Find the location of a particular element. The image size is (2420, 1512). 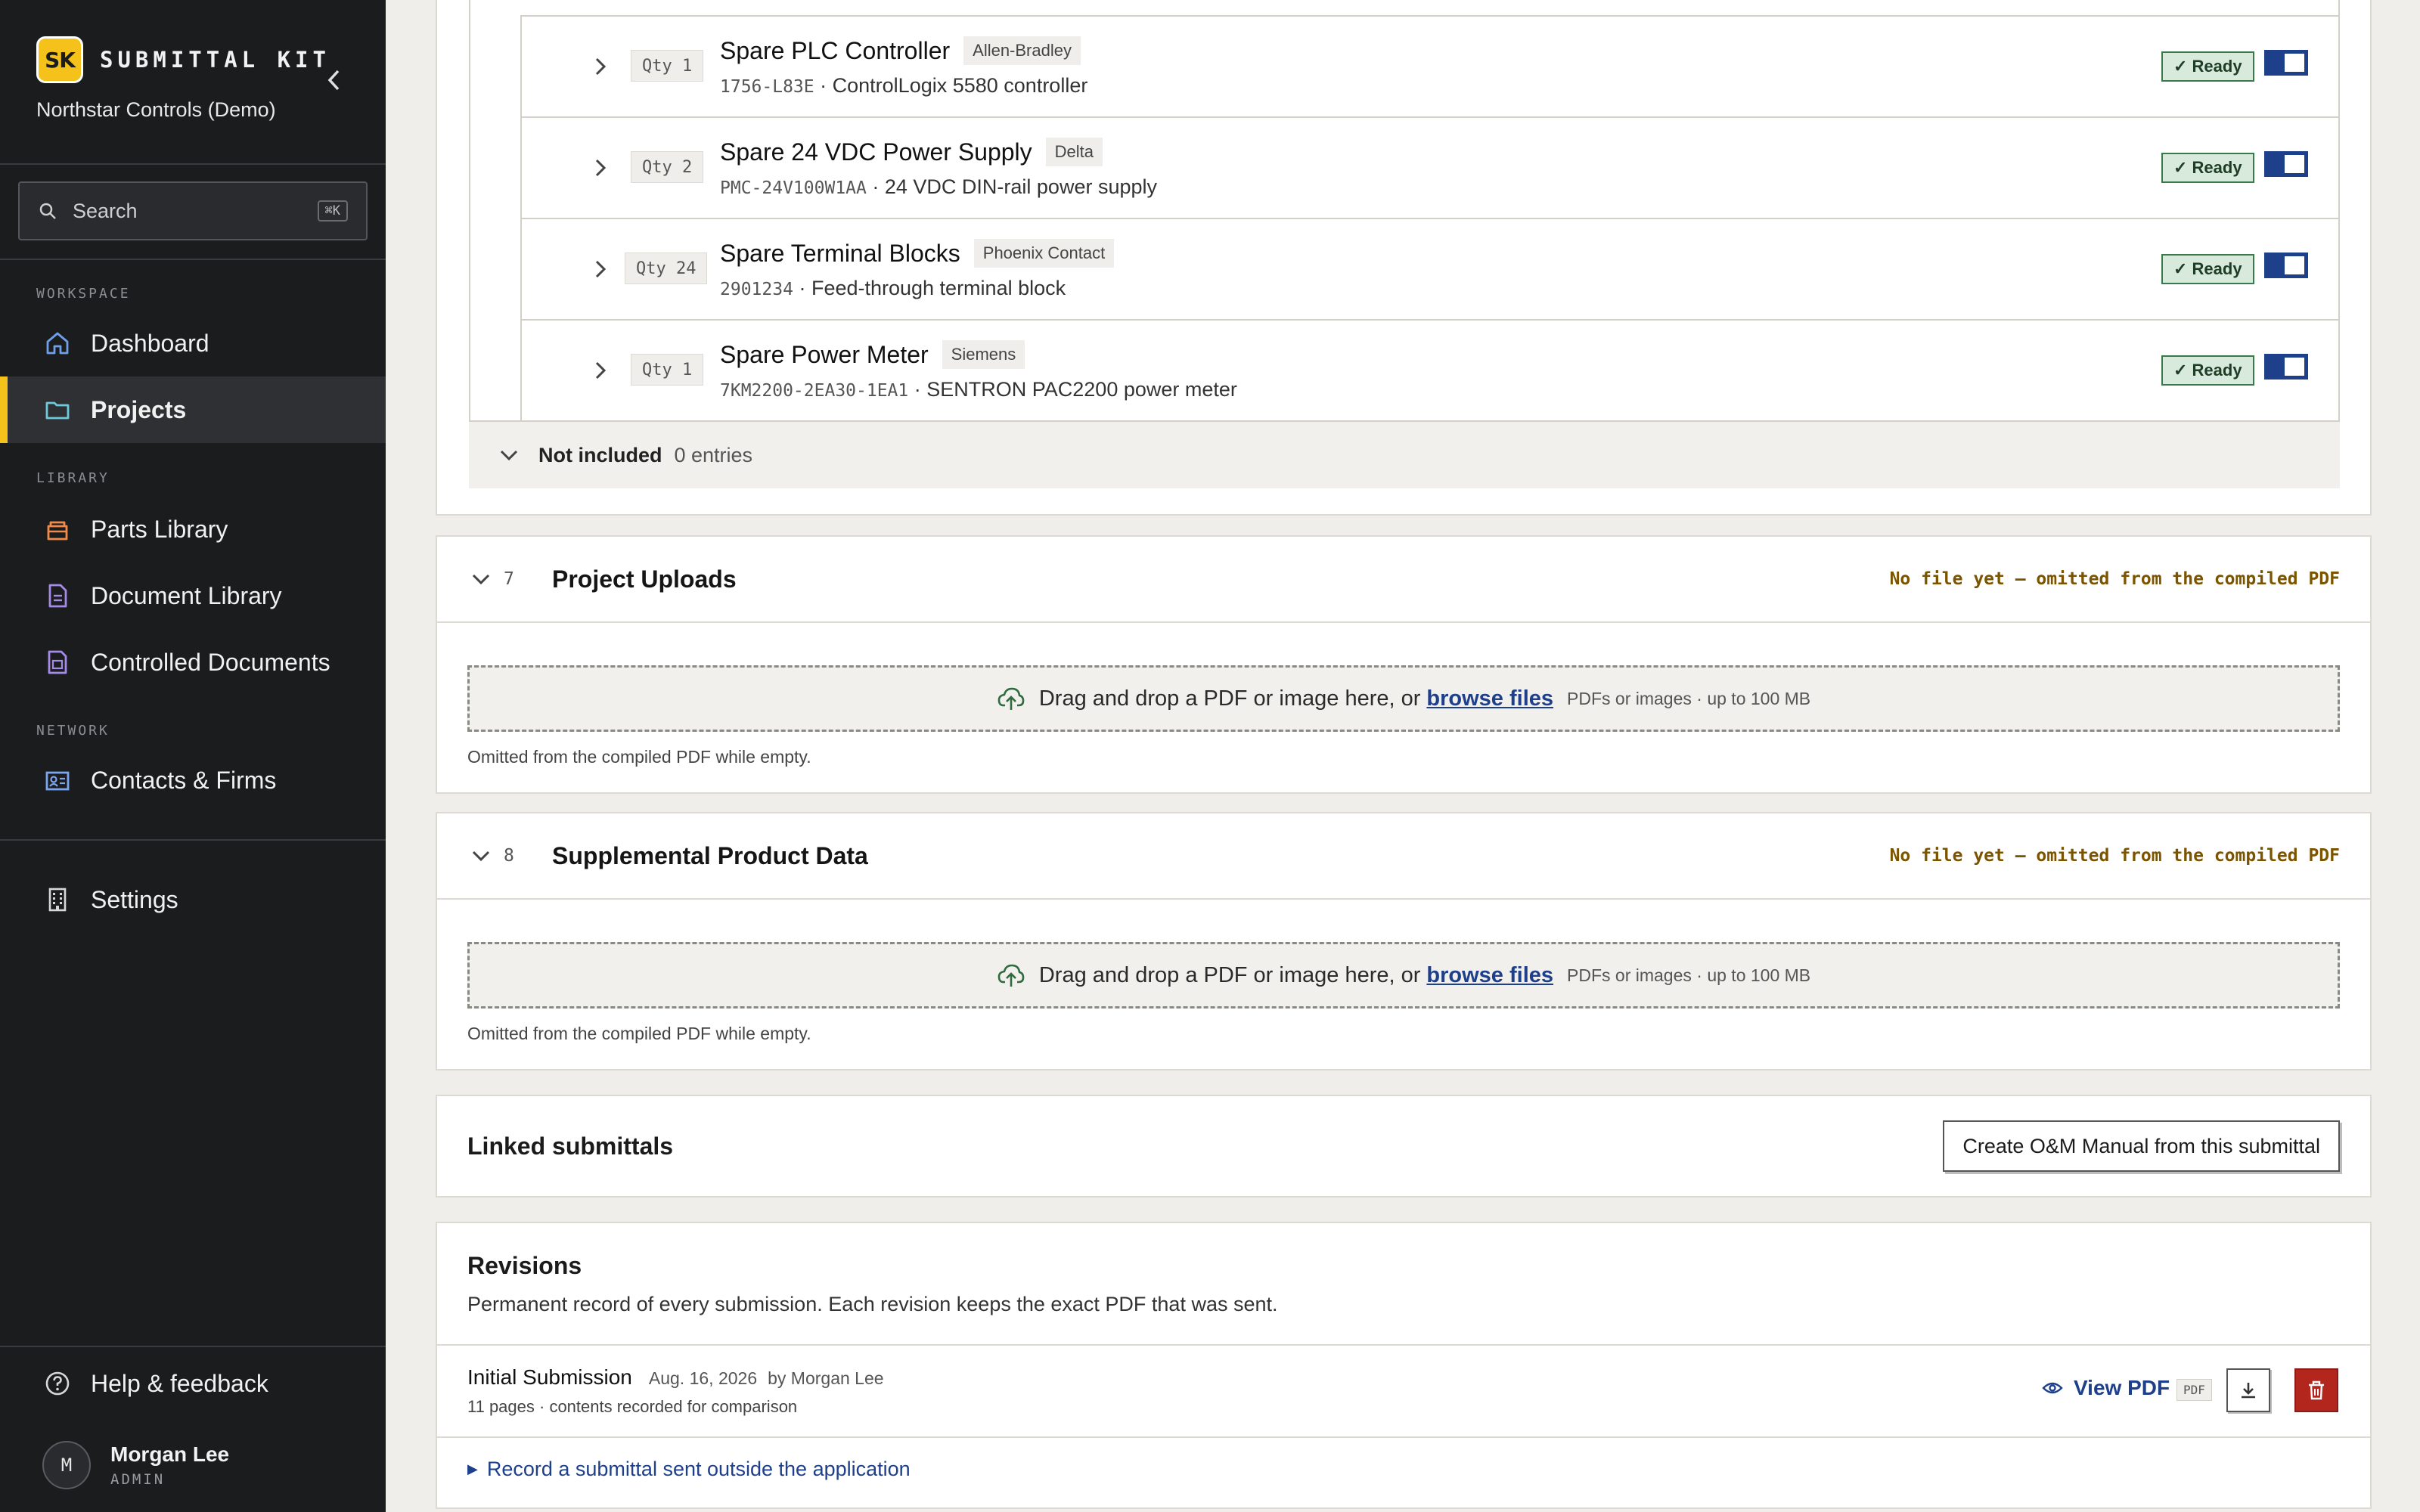

sidebar-item-label: Contacts & Firms is located at coordinates (184, 780).